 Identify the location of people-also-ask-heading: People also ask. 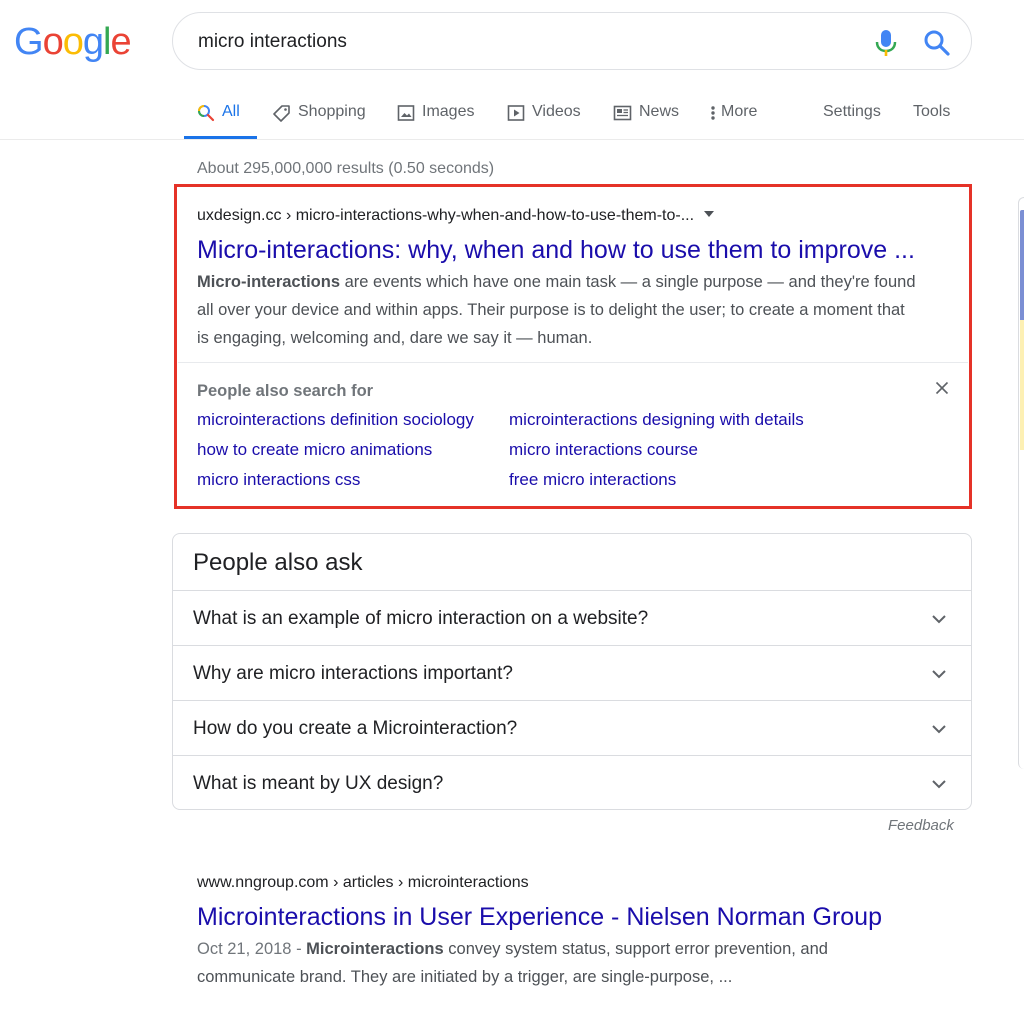
(278, 562).